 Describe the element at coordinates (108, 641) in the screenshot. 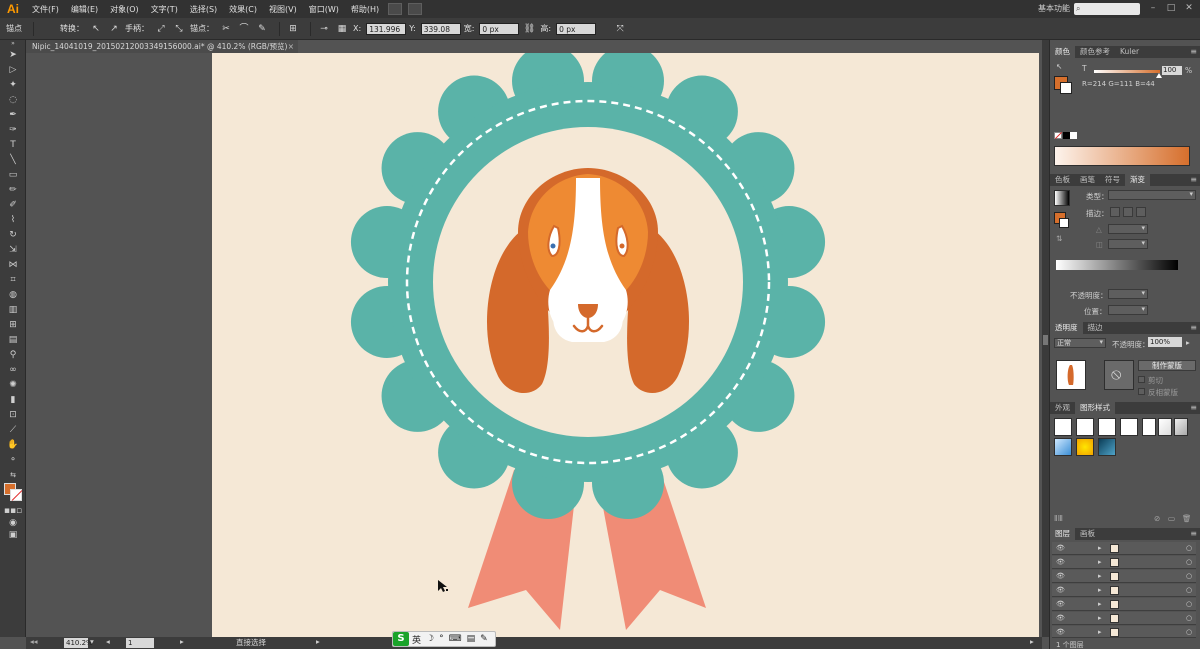

I see `first-artboard-icon: ◂` at that location.